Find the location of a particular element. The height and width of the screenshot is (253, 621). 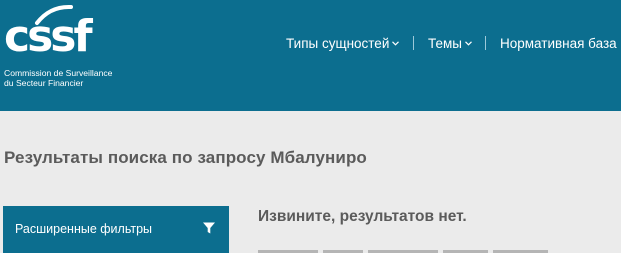

no-results-message: Извините, результатов нет. is located at coordinates (362, 216).